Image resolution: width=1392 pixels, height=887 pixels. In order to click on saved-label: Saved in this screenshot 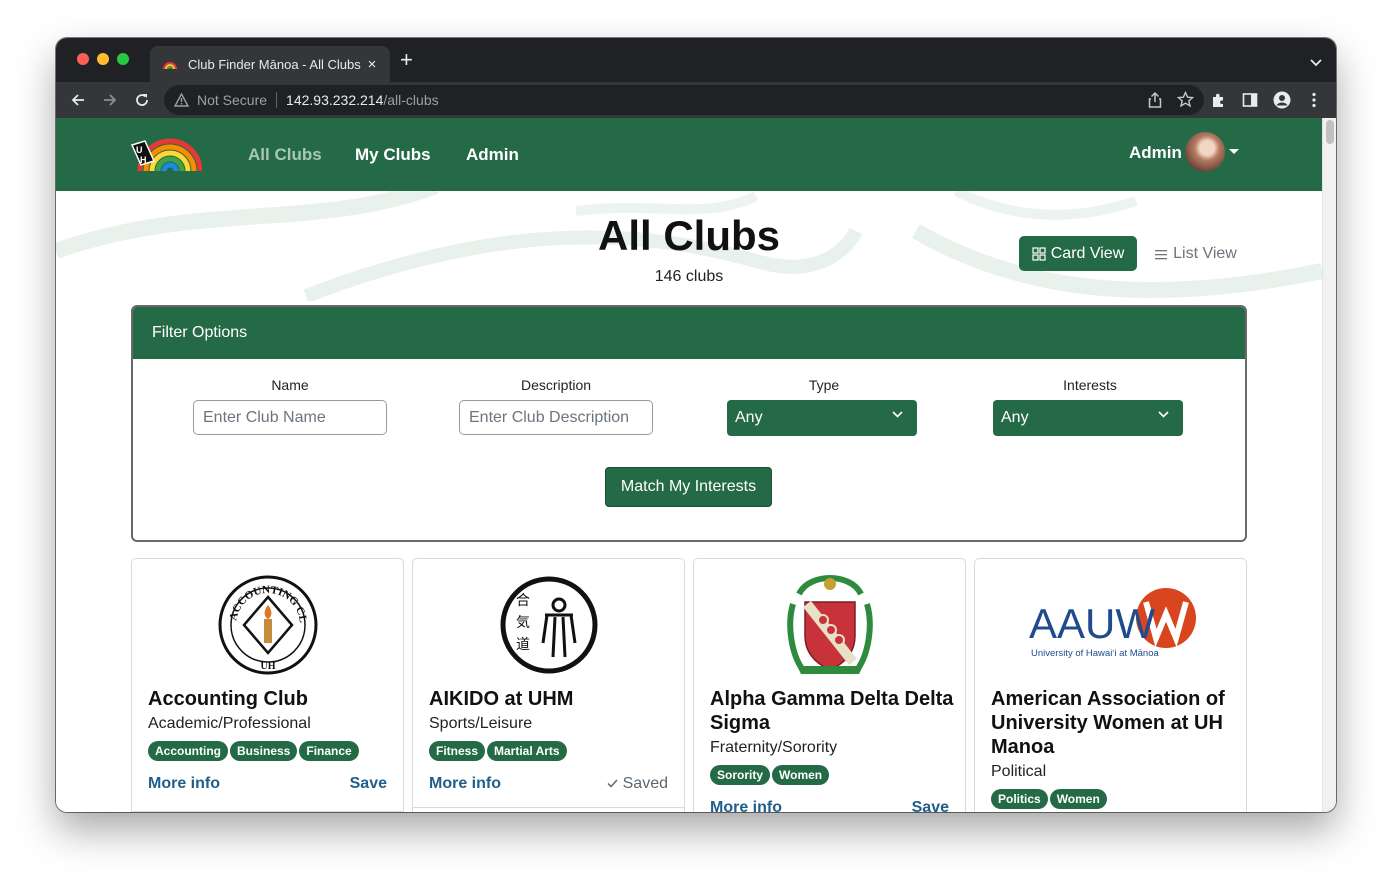, I will do `click(645, 783)`.